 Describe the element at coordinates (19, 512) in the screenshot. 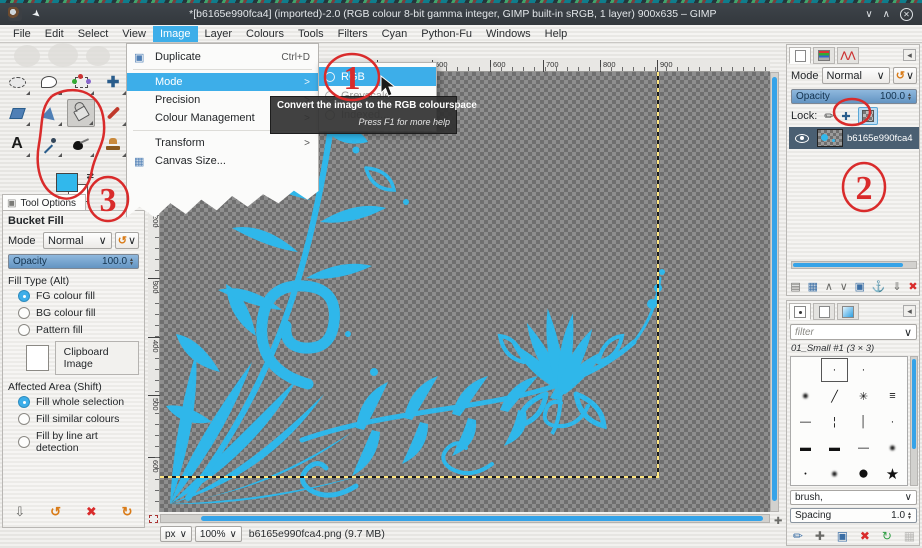

I see `save-preset-icon: ⇩` at that location.